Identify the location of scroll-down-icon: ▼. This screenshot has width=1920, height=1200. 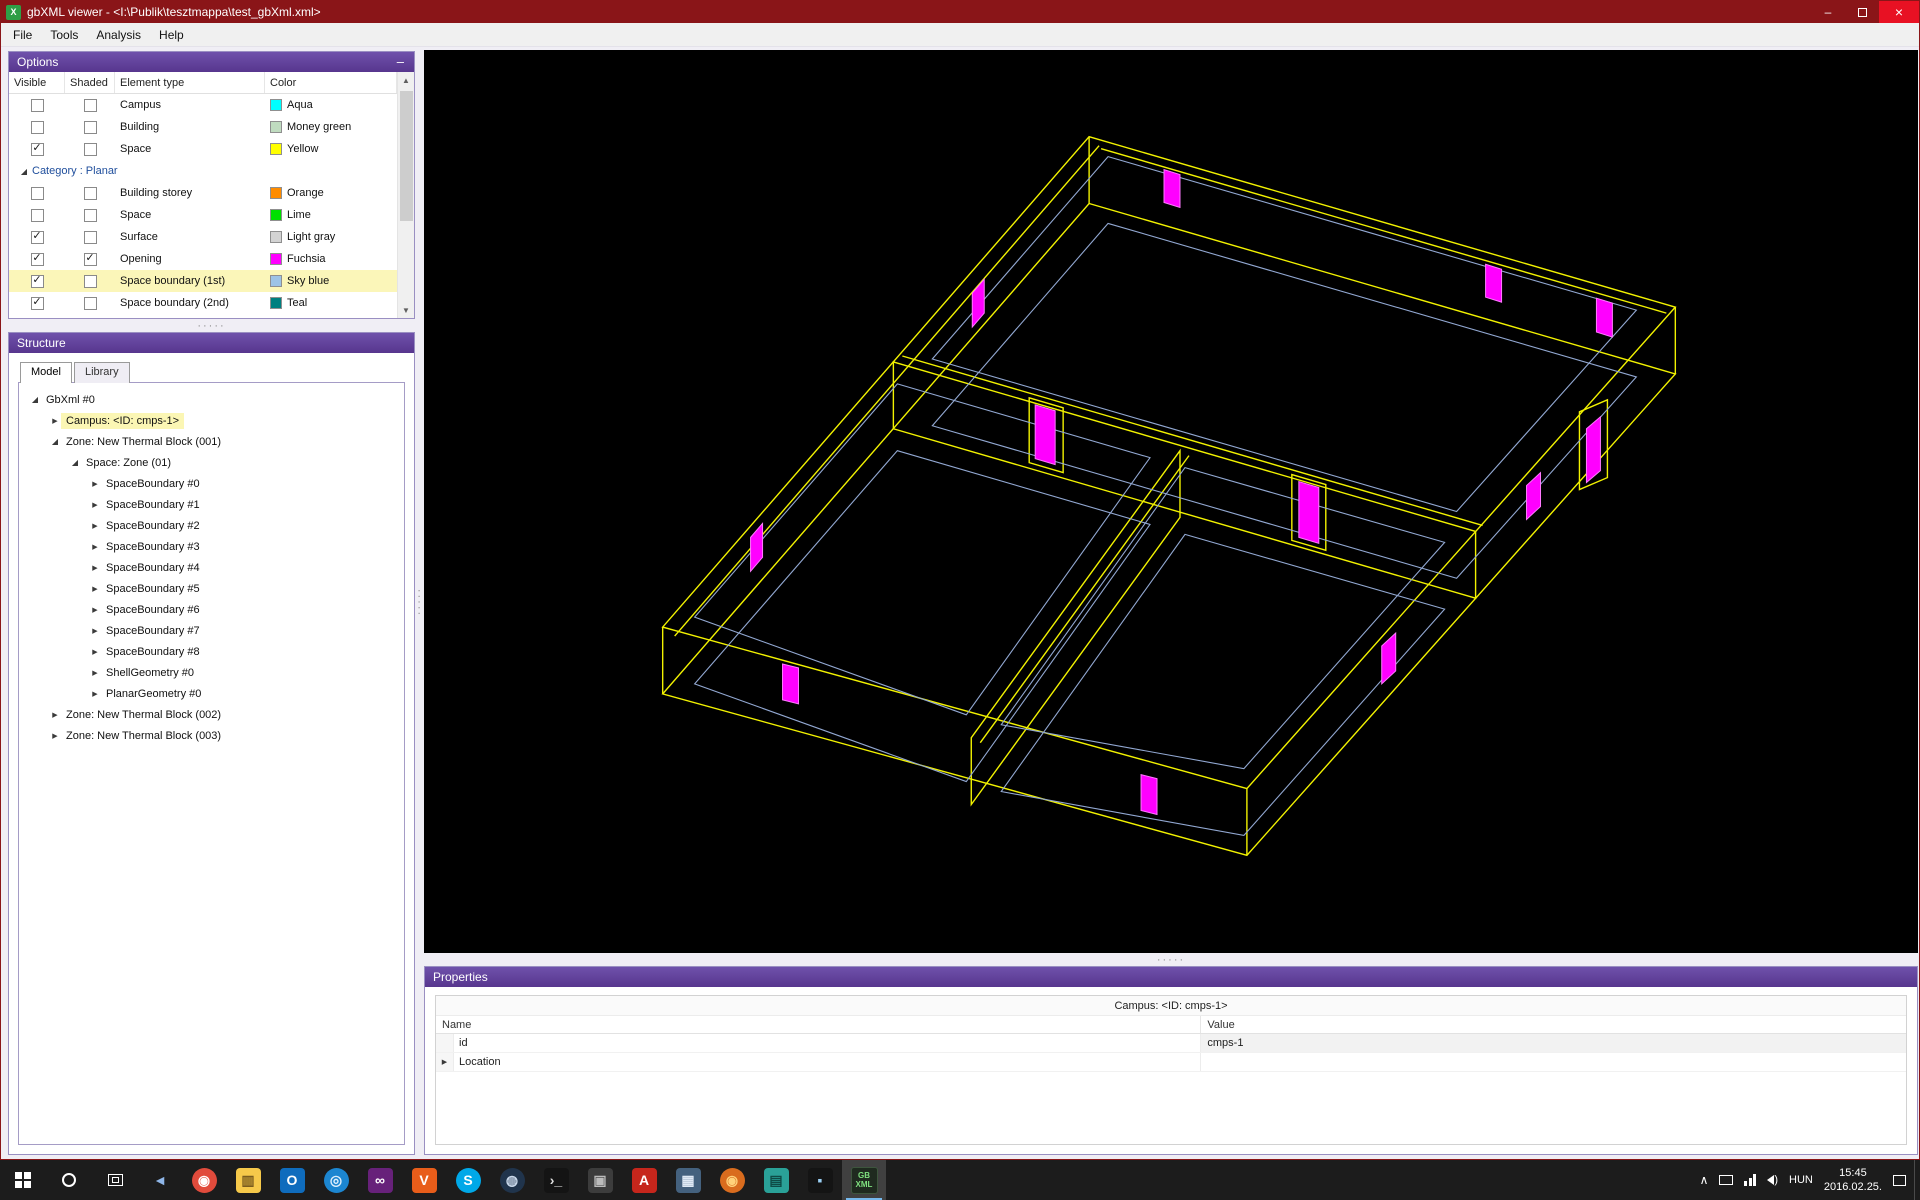
(406, 310).